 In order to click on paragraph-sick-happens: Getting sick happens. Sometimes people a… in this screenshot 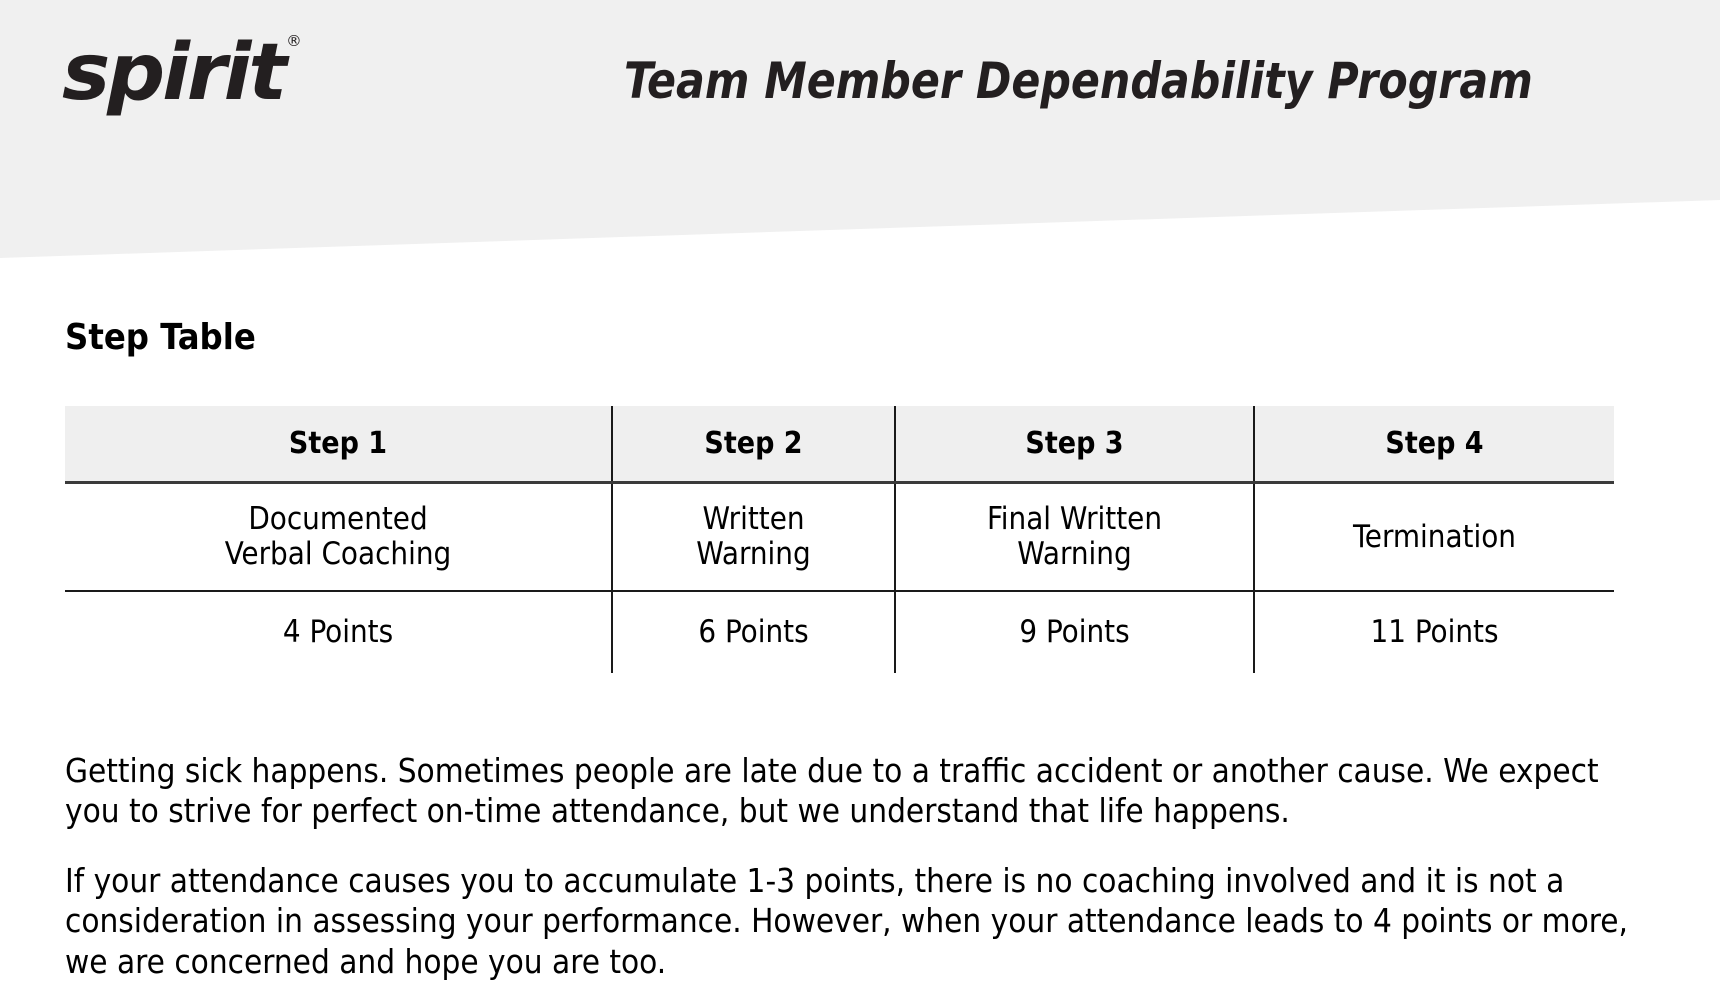, I will do `click(832, 791)`.